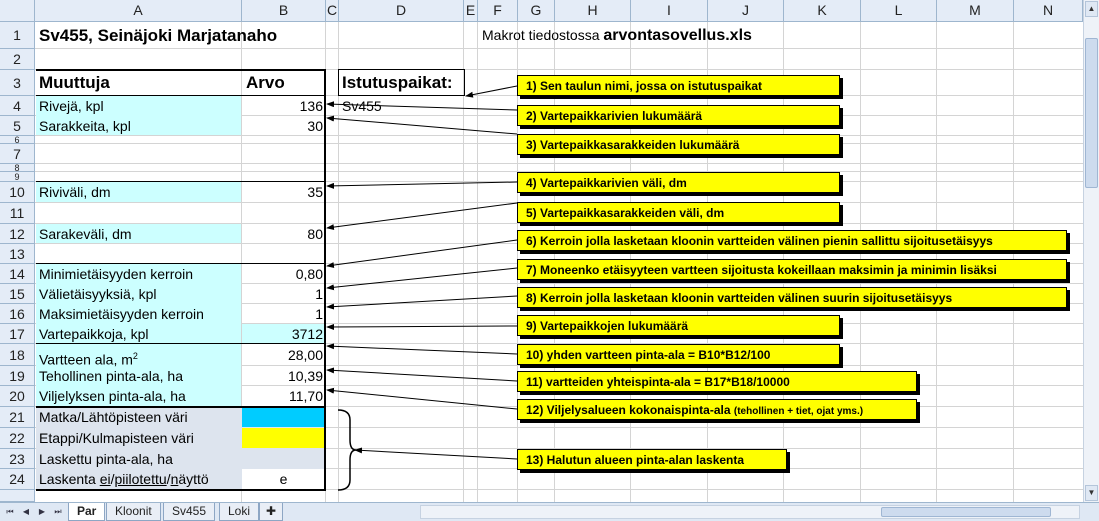 Image resolution: width=1099 pixels, height=521 pixels. I want to click on vertical-scrollbar: ▲ ▼, so click(1091, 251).